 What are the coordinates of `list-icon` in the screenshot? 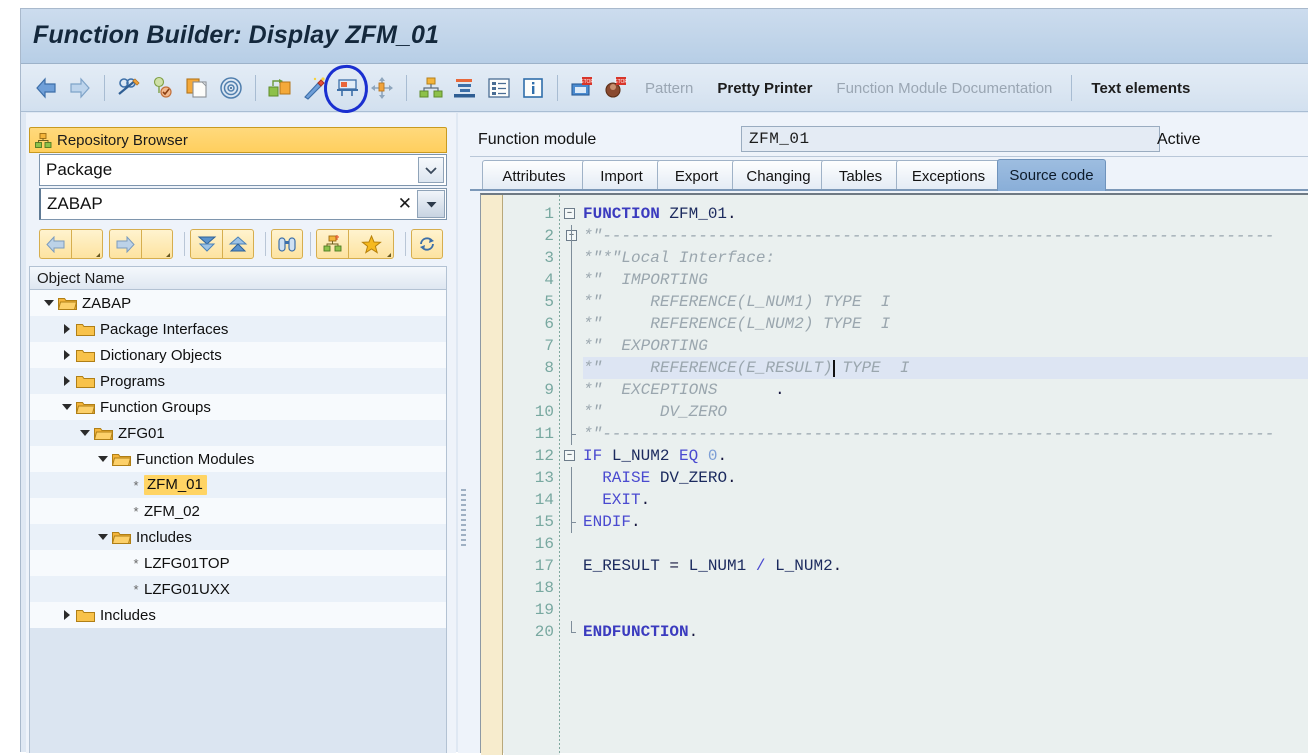 It's located at (499, 88).